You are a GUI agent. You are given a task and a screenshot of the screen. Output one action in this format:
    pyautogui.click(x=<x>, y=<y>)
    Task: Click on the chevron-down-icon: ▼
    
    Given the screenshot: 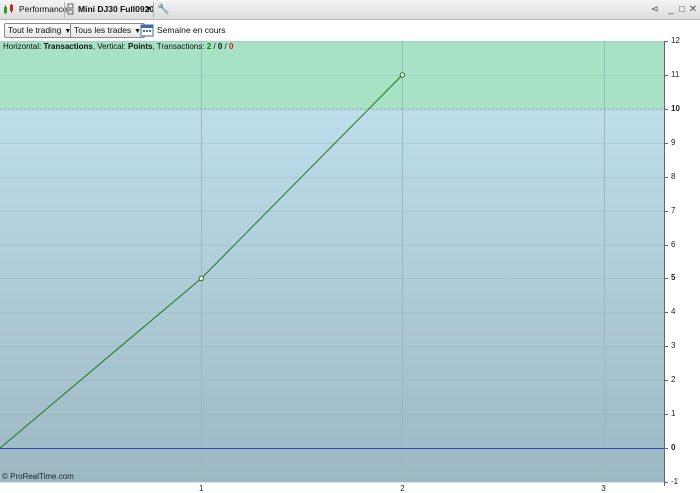 What is the action you would take?
    pyautogui.click(x=148, y=9)
    